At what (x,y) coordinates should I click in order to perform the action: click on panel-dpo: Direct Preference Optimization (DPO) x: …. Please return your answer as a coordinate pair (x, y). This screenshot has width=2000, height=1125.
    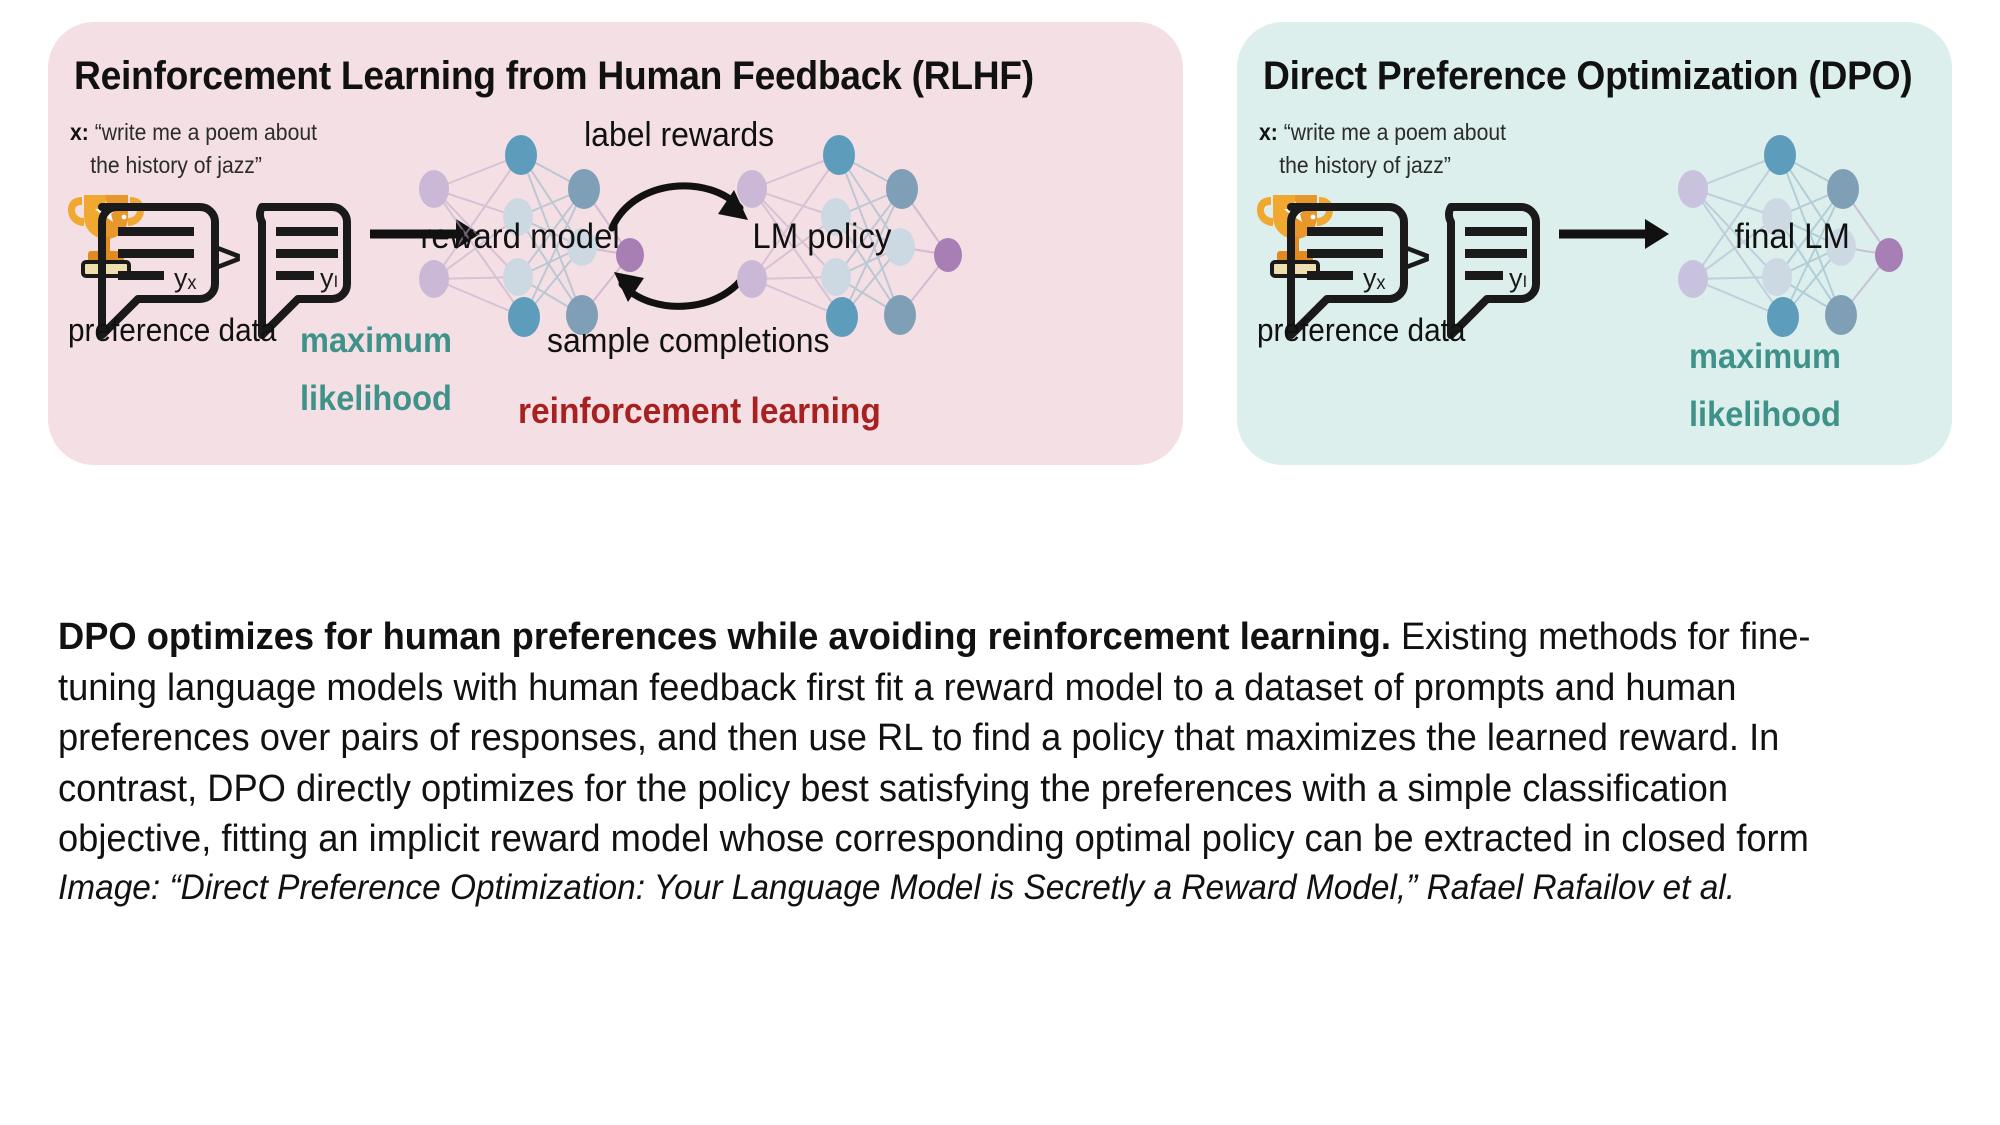
    Looking at the image, I should click on (1594, 243).